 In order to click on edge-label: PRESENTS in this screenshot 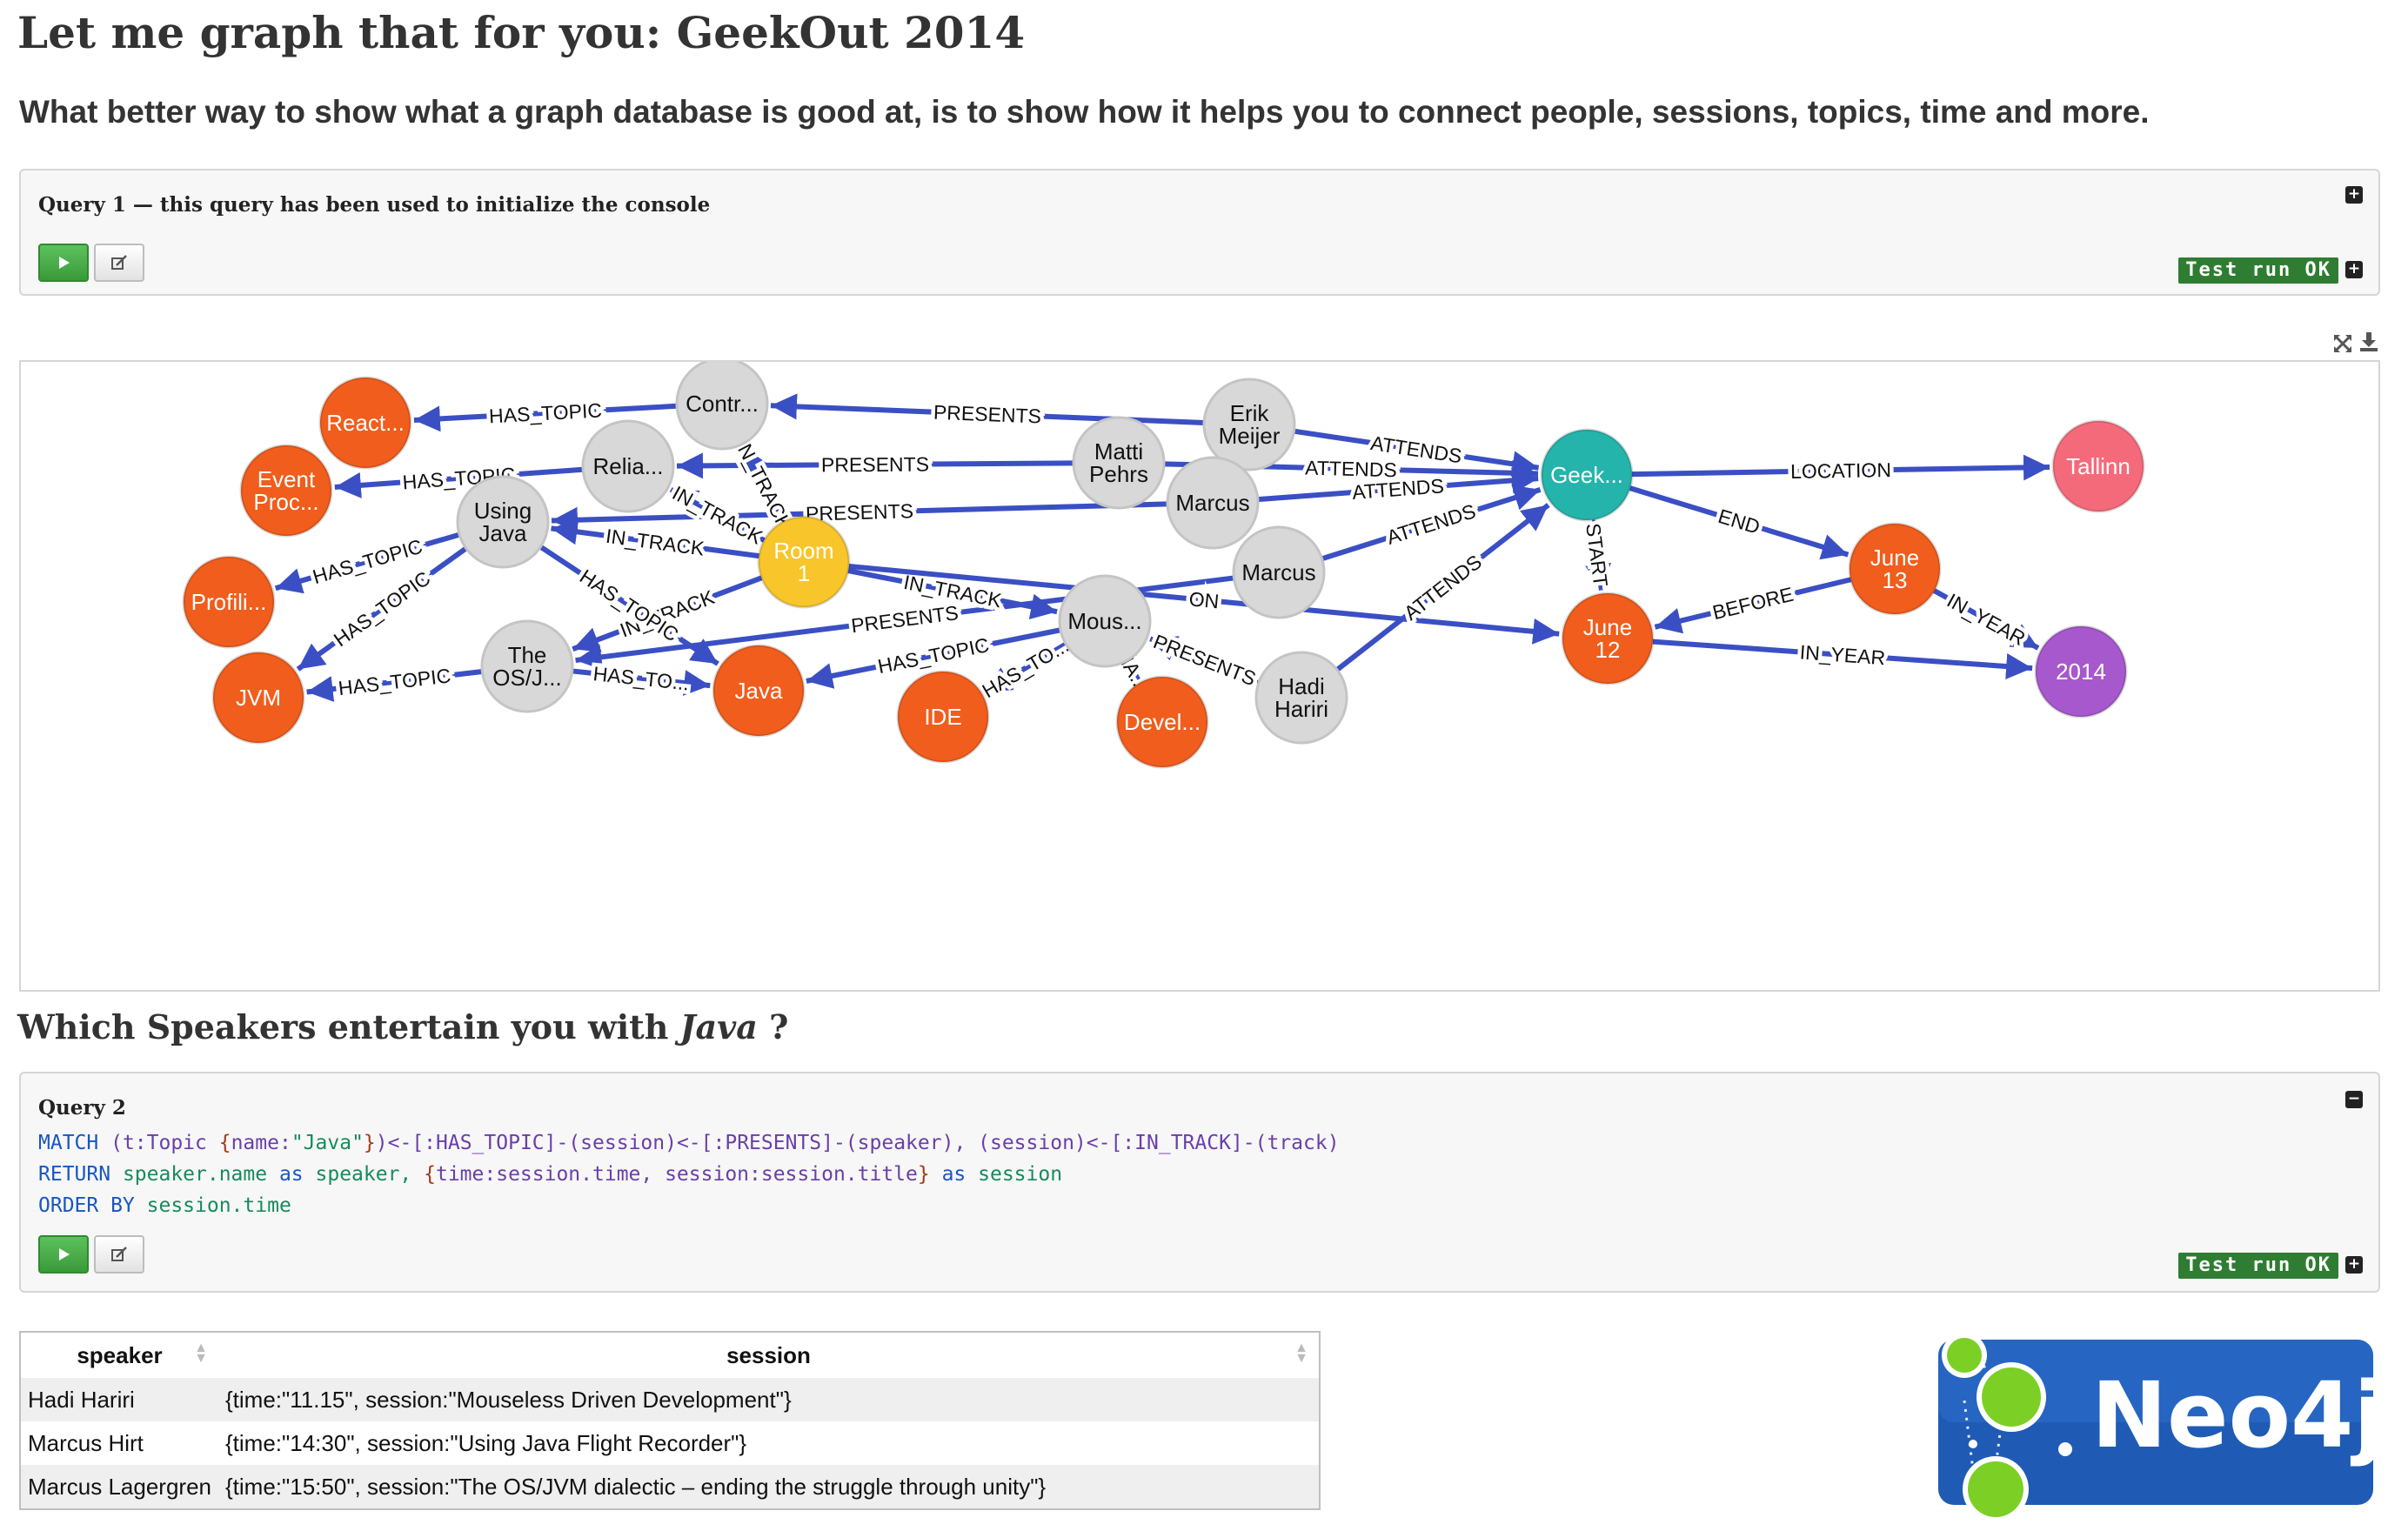, I will do `click(875, 465)`.